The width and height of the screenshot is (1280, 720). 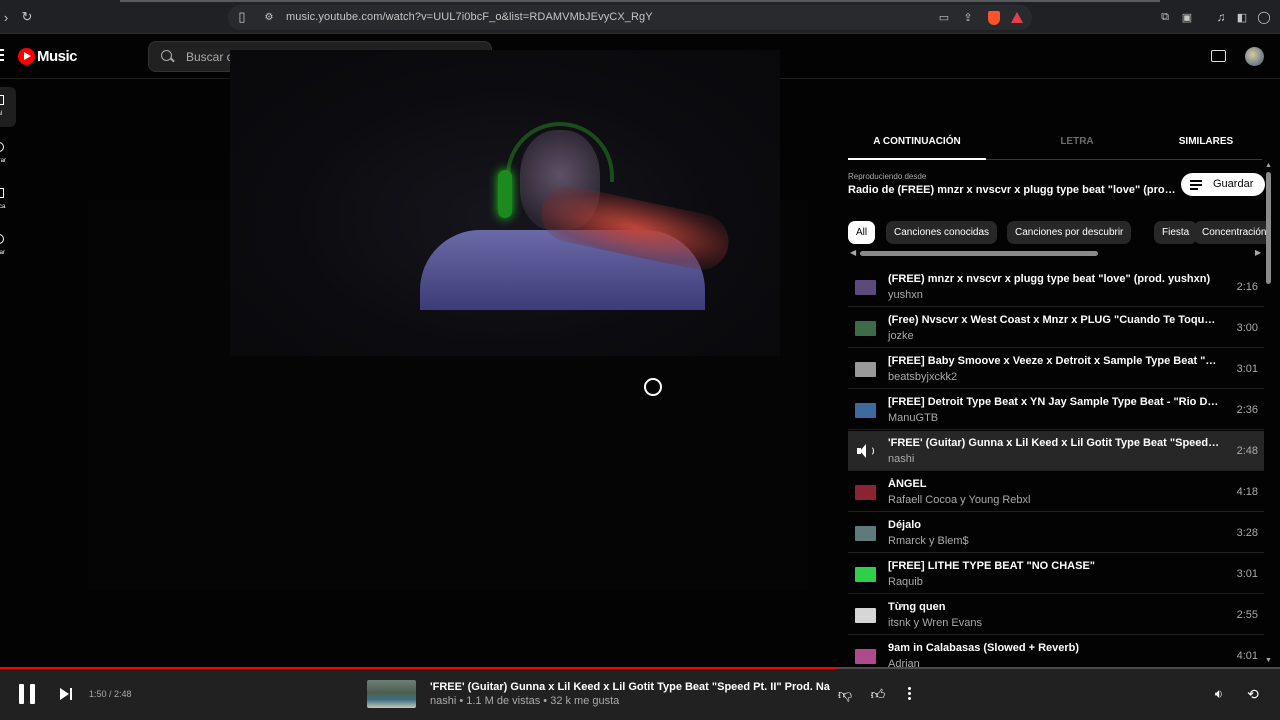 I want to click on volume-icon: 🔉︎, so click(x=1219, y=694).